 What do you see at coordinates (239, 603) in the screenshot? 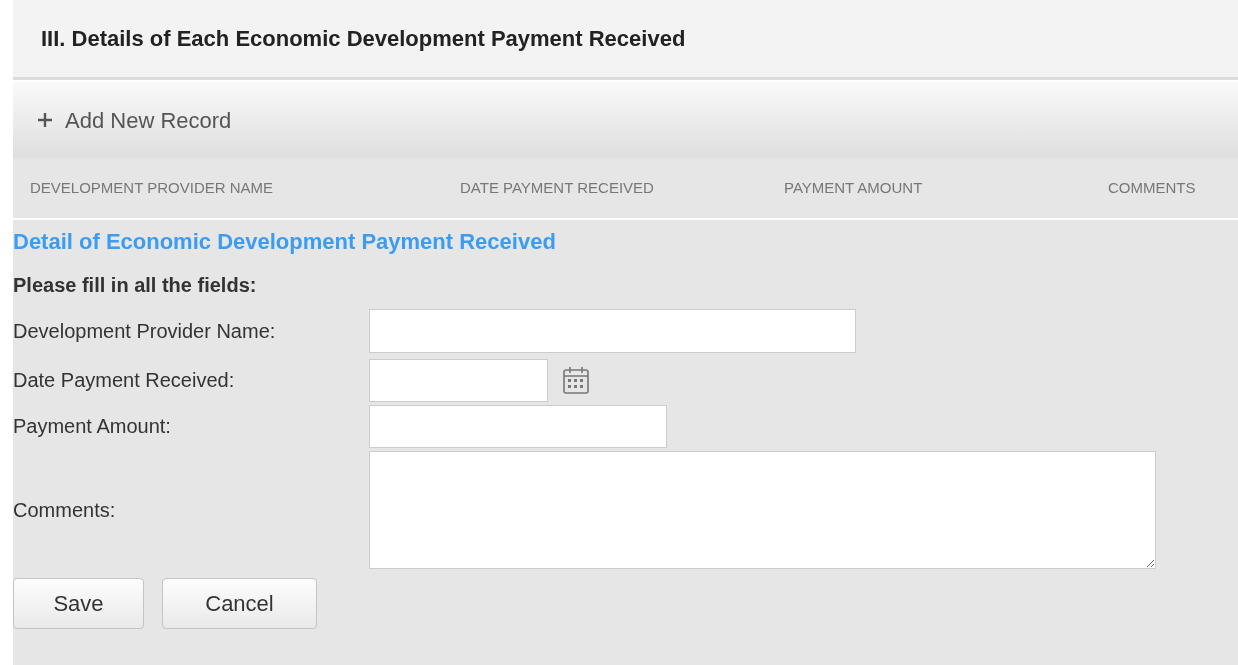
I see `form-button: Cancel` at bounding box center [239, 603].